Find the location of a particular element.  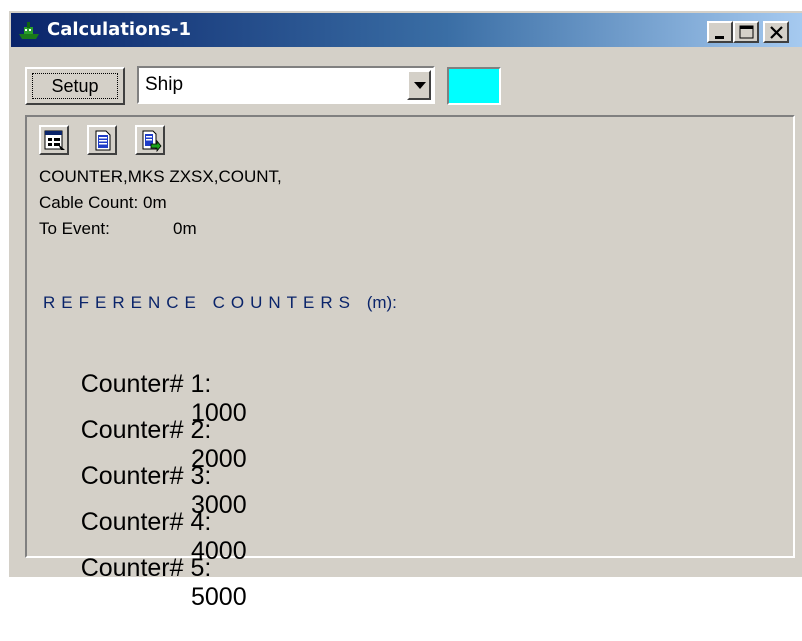

minimize-button is located at coordinates (720, 32).